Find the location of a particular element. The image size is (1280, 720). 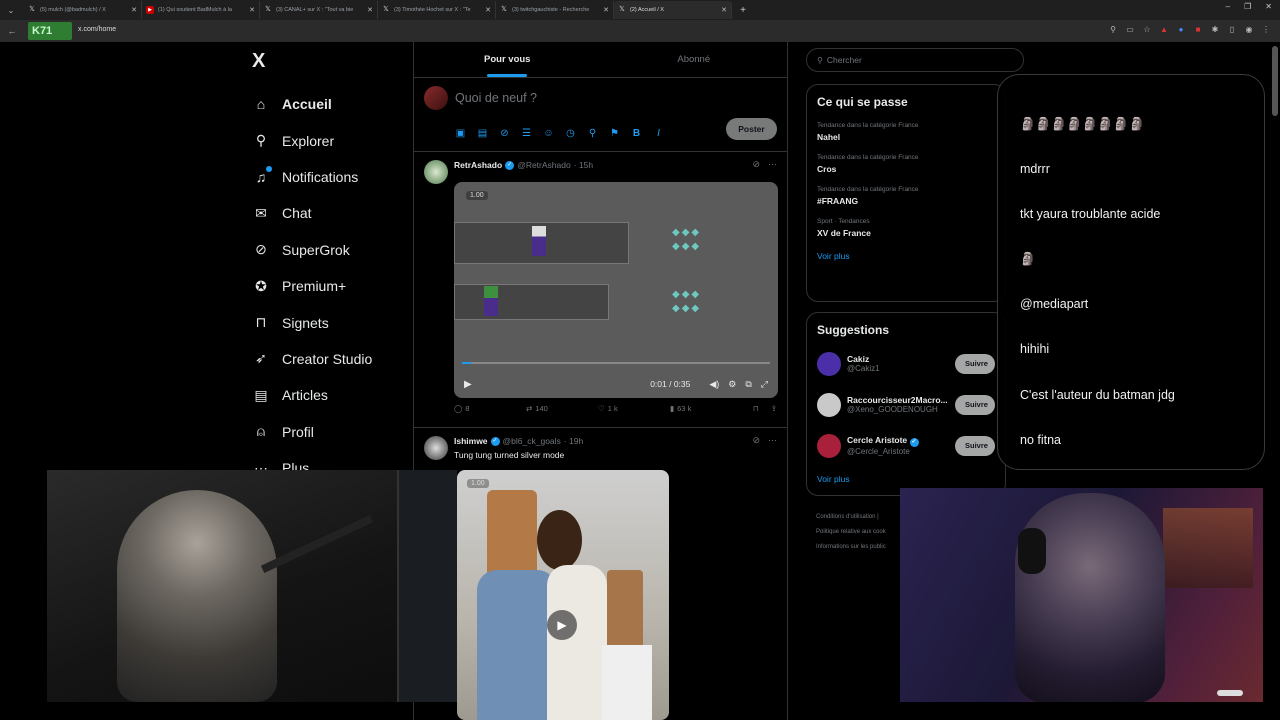

pip-icon: ⧉ is located at coordinates (748, 384).